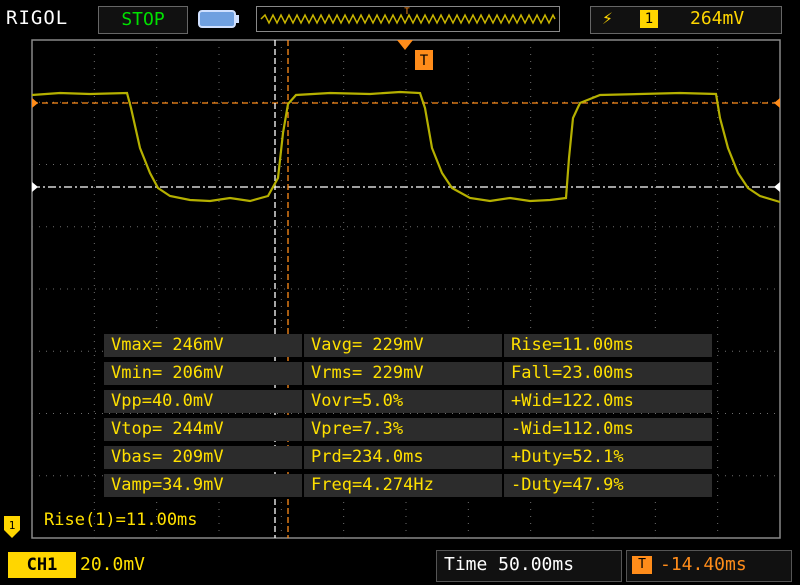 This screenshot has width=800, height=585. Describe the element at coordinates (204, 345) in the screenshot. I see `measurement-vmax: Vmax= 246mV` at that location.